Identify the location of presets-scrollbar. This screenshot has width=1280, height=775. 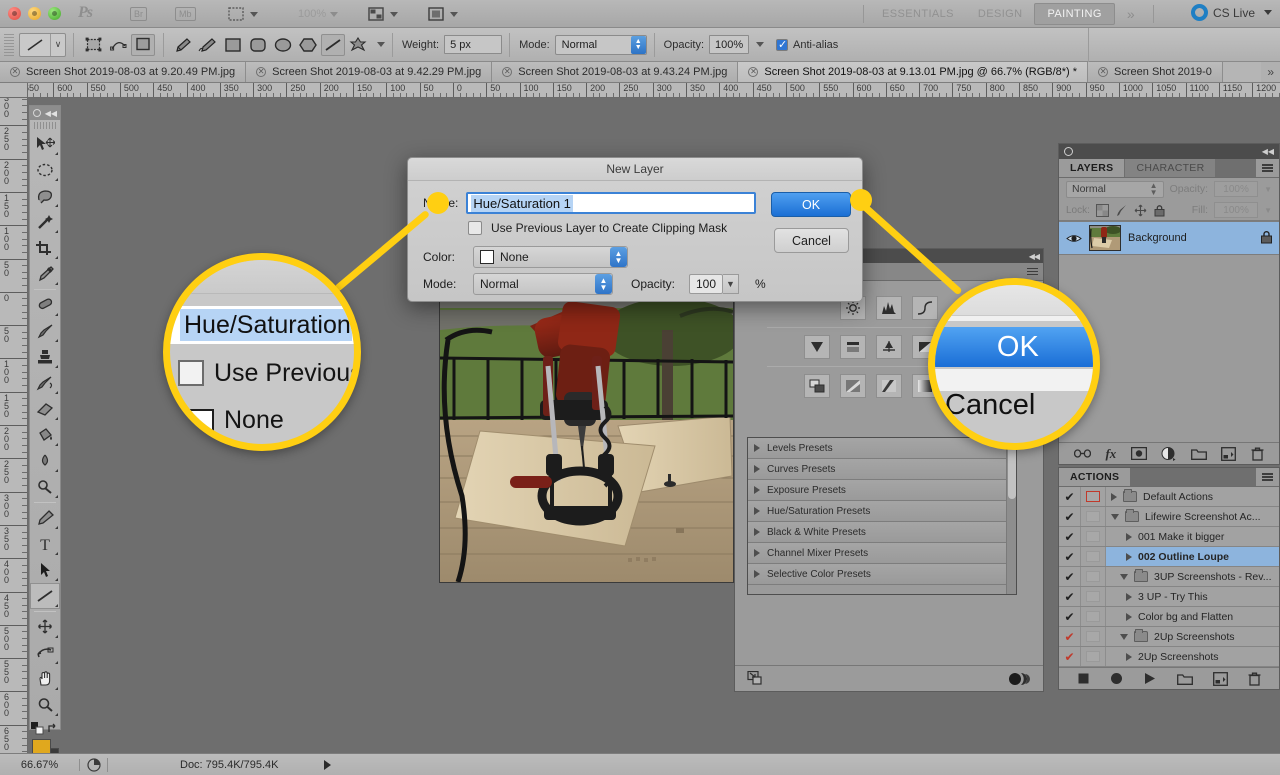
(1011, 516).